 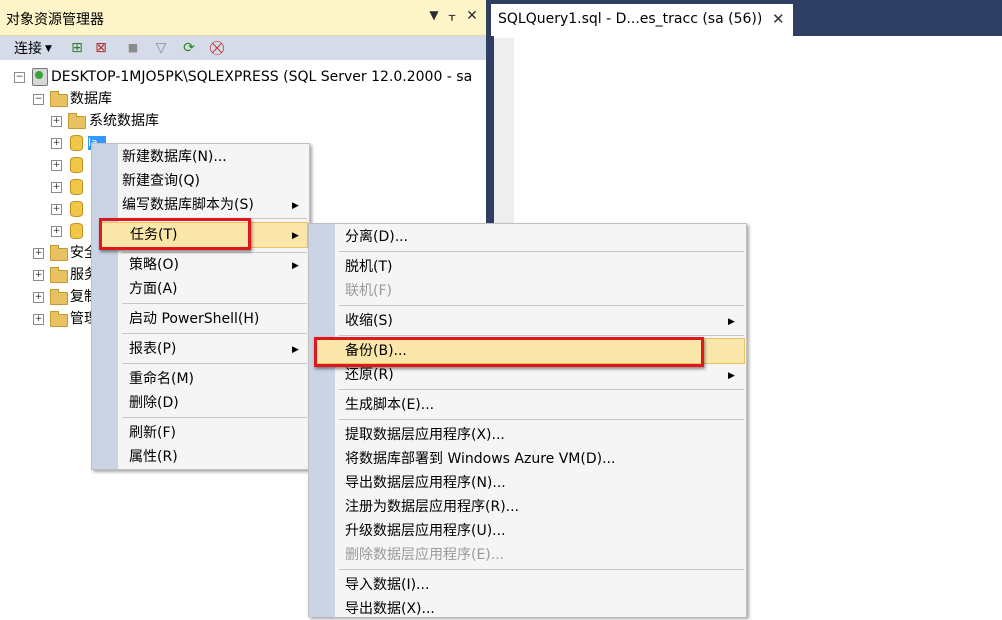 I want to click on connect-object-explorer-icon: ⊞, so click(x=77, y=48).